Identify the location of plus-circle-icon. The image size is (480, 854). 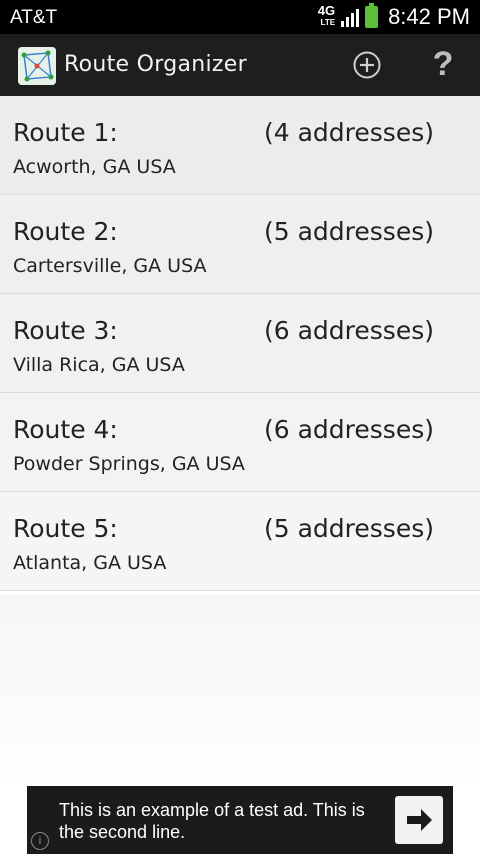
(367, 65).